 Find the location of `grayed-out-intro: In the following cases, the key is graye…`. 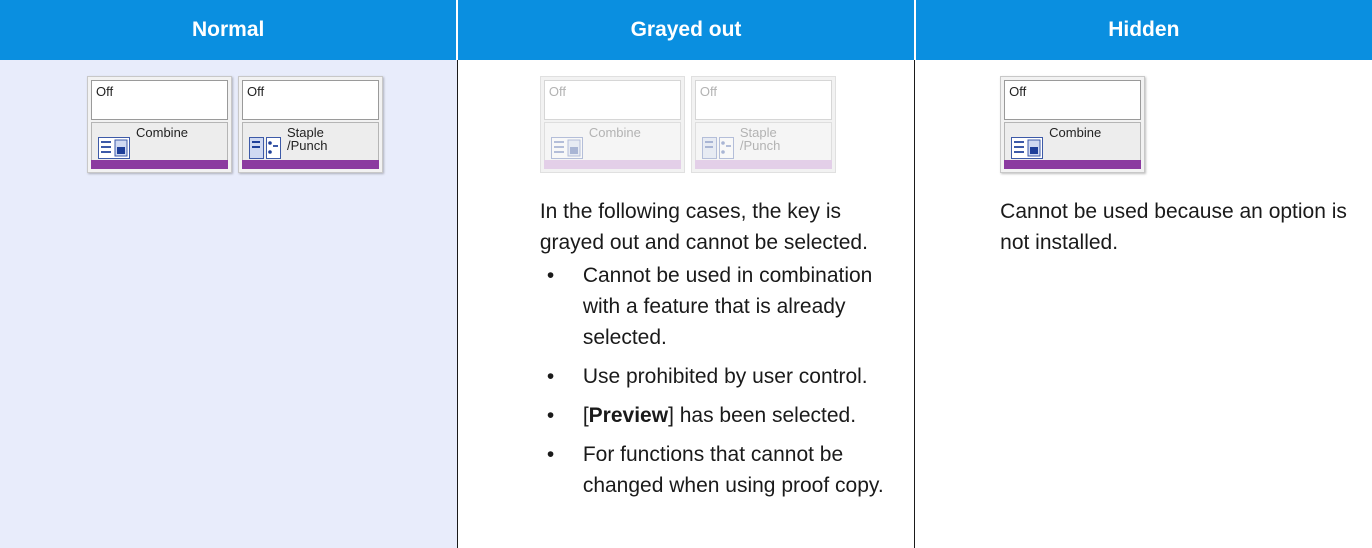

grayed-out-intro: In the following cases, the key is graye… is located at coordinates (703, 227).